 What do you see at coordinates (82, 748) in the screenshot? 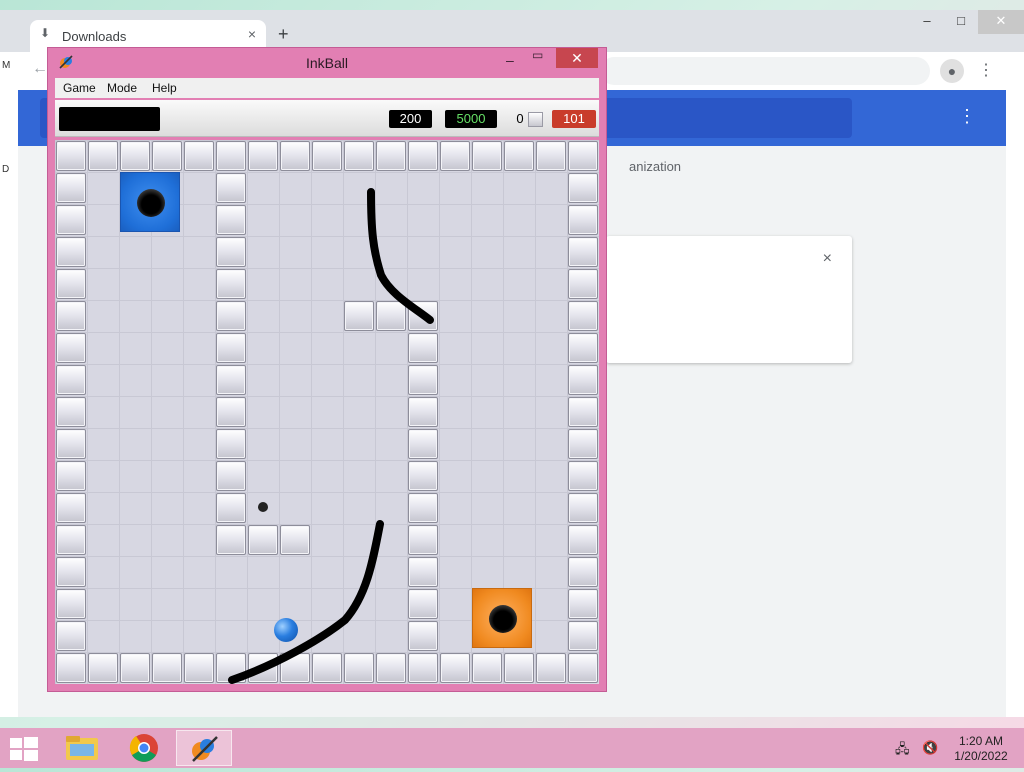
I see `file-explorer-icon` at bounding box center [82, 748].